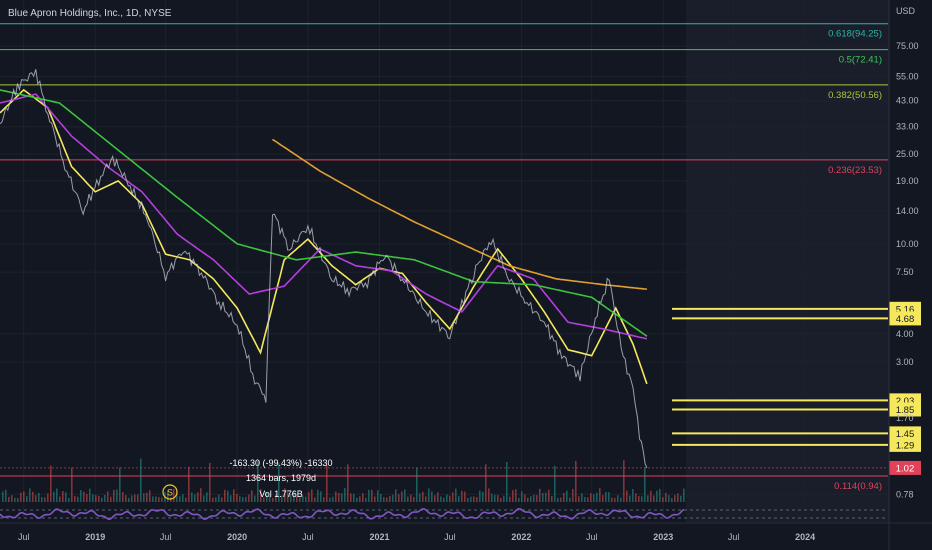  Describe the element at coordinates (663, 537) in the screenshot. I see `time-tick-label: 2023` at that location.